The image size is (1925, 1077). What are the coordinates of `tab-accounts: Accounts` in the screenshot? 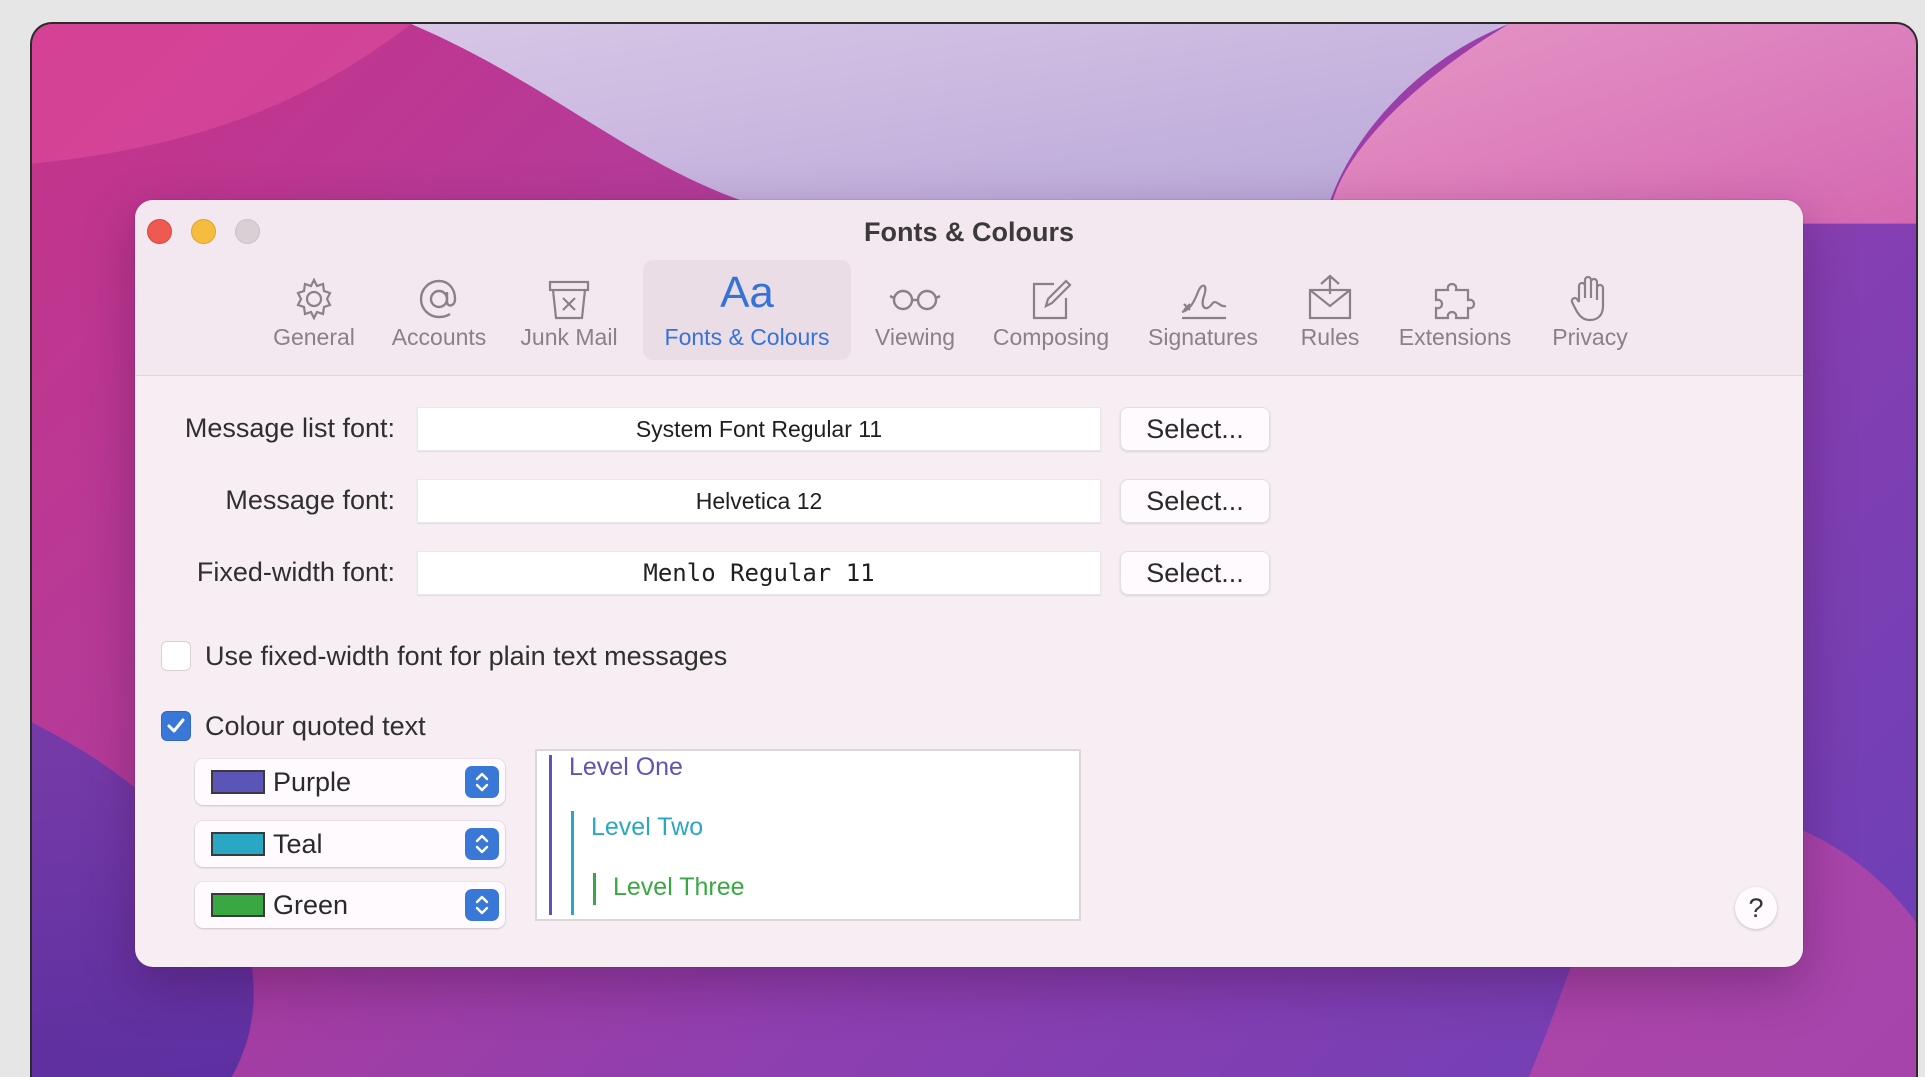 It's located at (439, 310).